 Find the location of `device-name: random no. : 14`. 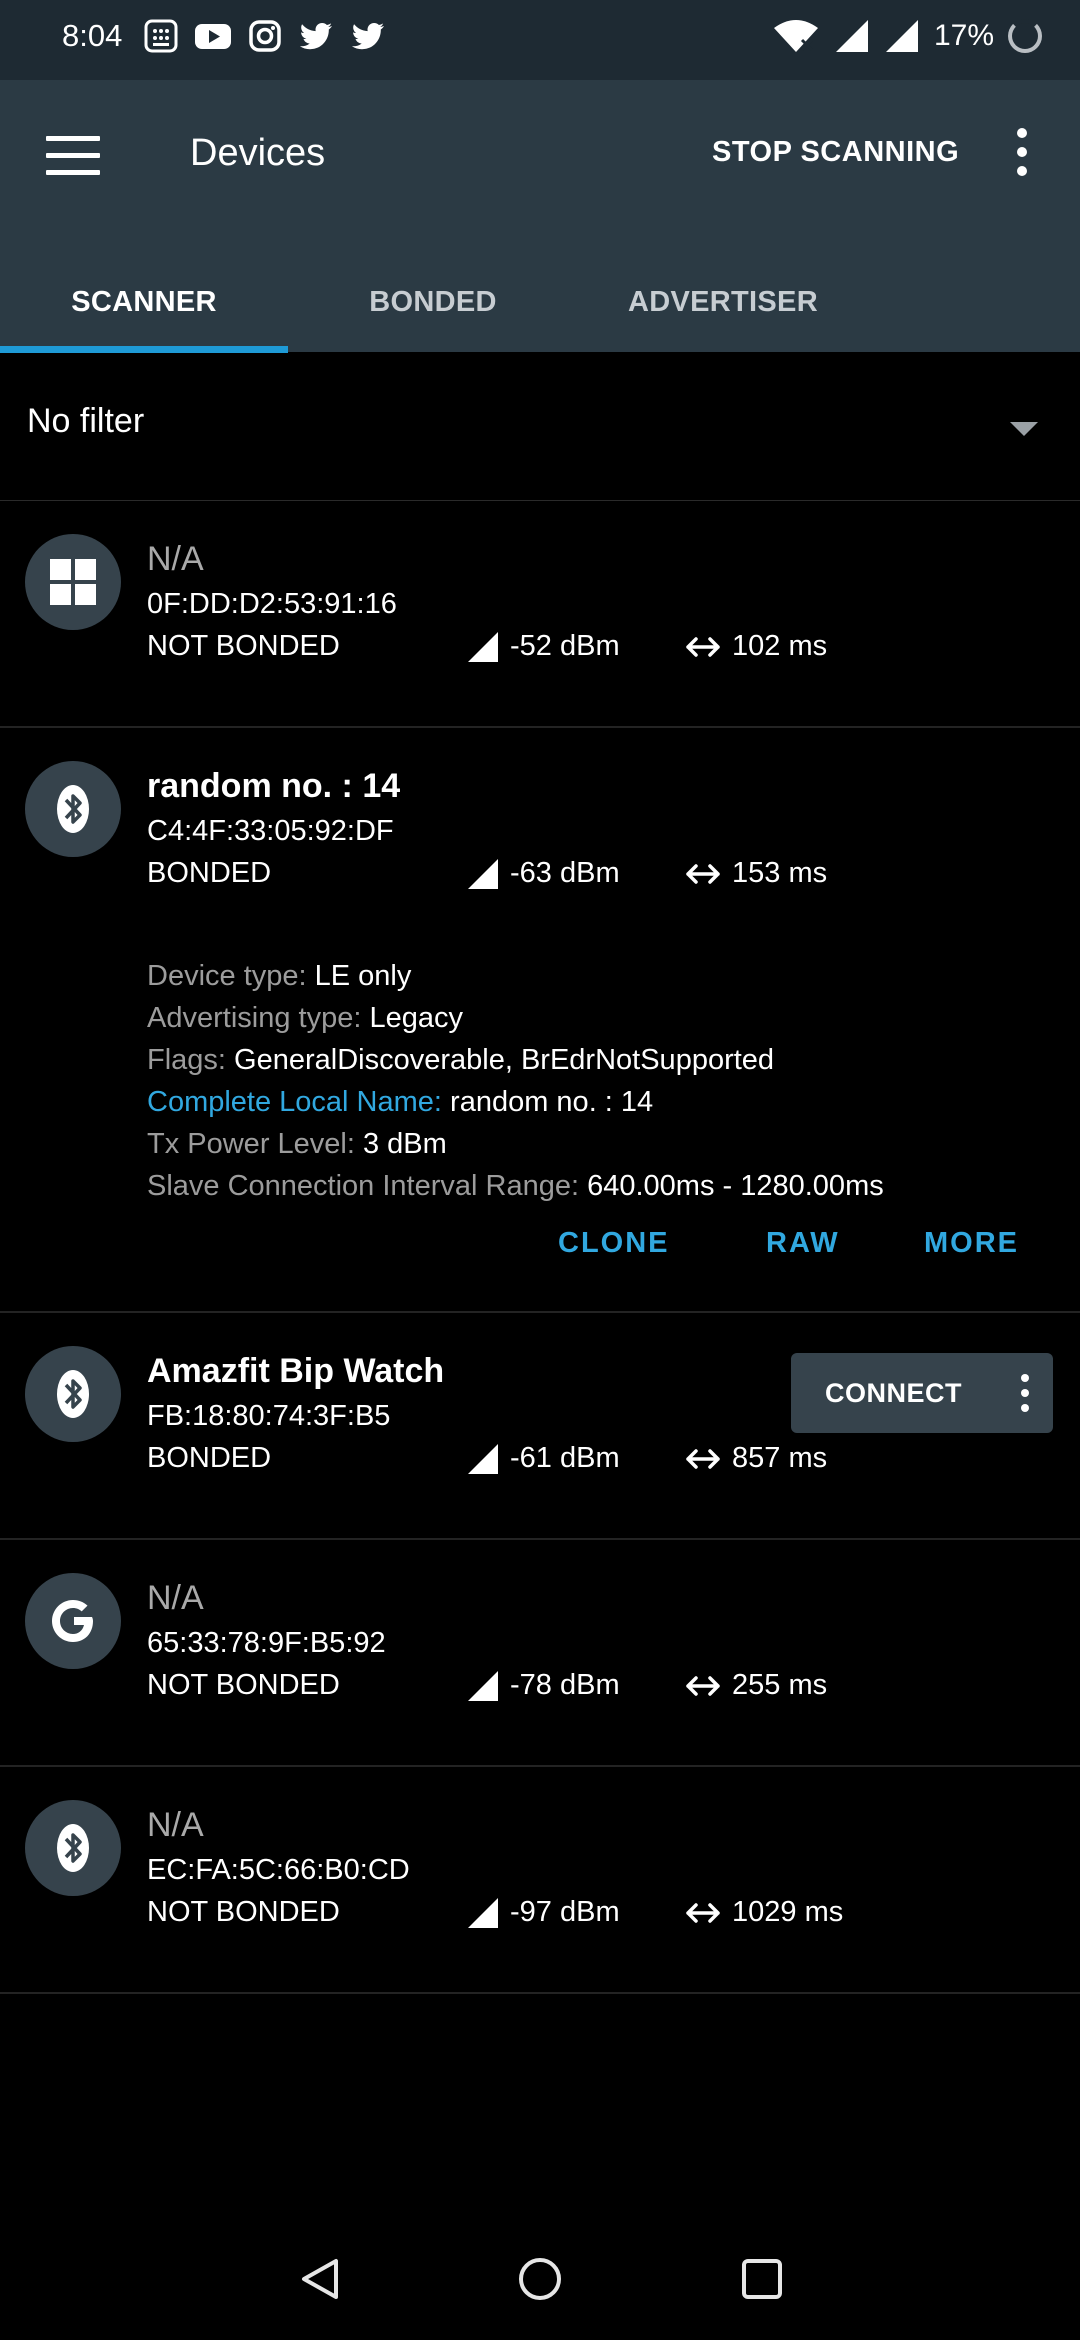

device-name: random no. : 14 is located at coordinates (274, 786).